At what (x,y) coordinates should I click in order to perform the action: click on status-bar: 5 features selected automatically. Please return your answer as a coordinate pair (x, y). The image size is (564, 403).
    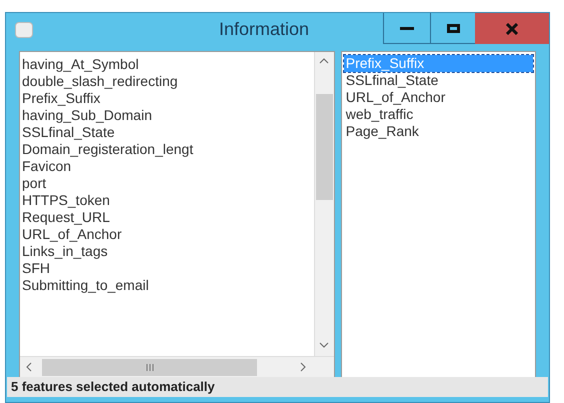
    Looking at the image, I should click on (277, 387).